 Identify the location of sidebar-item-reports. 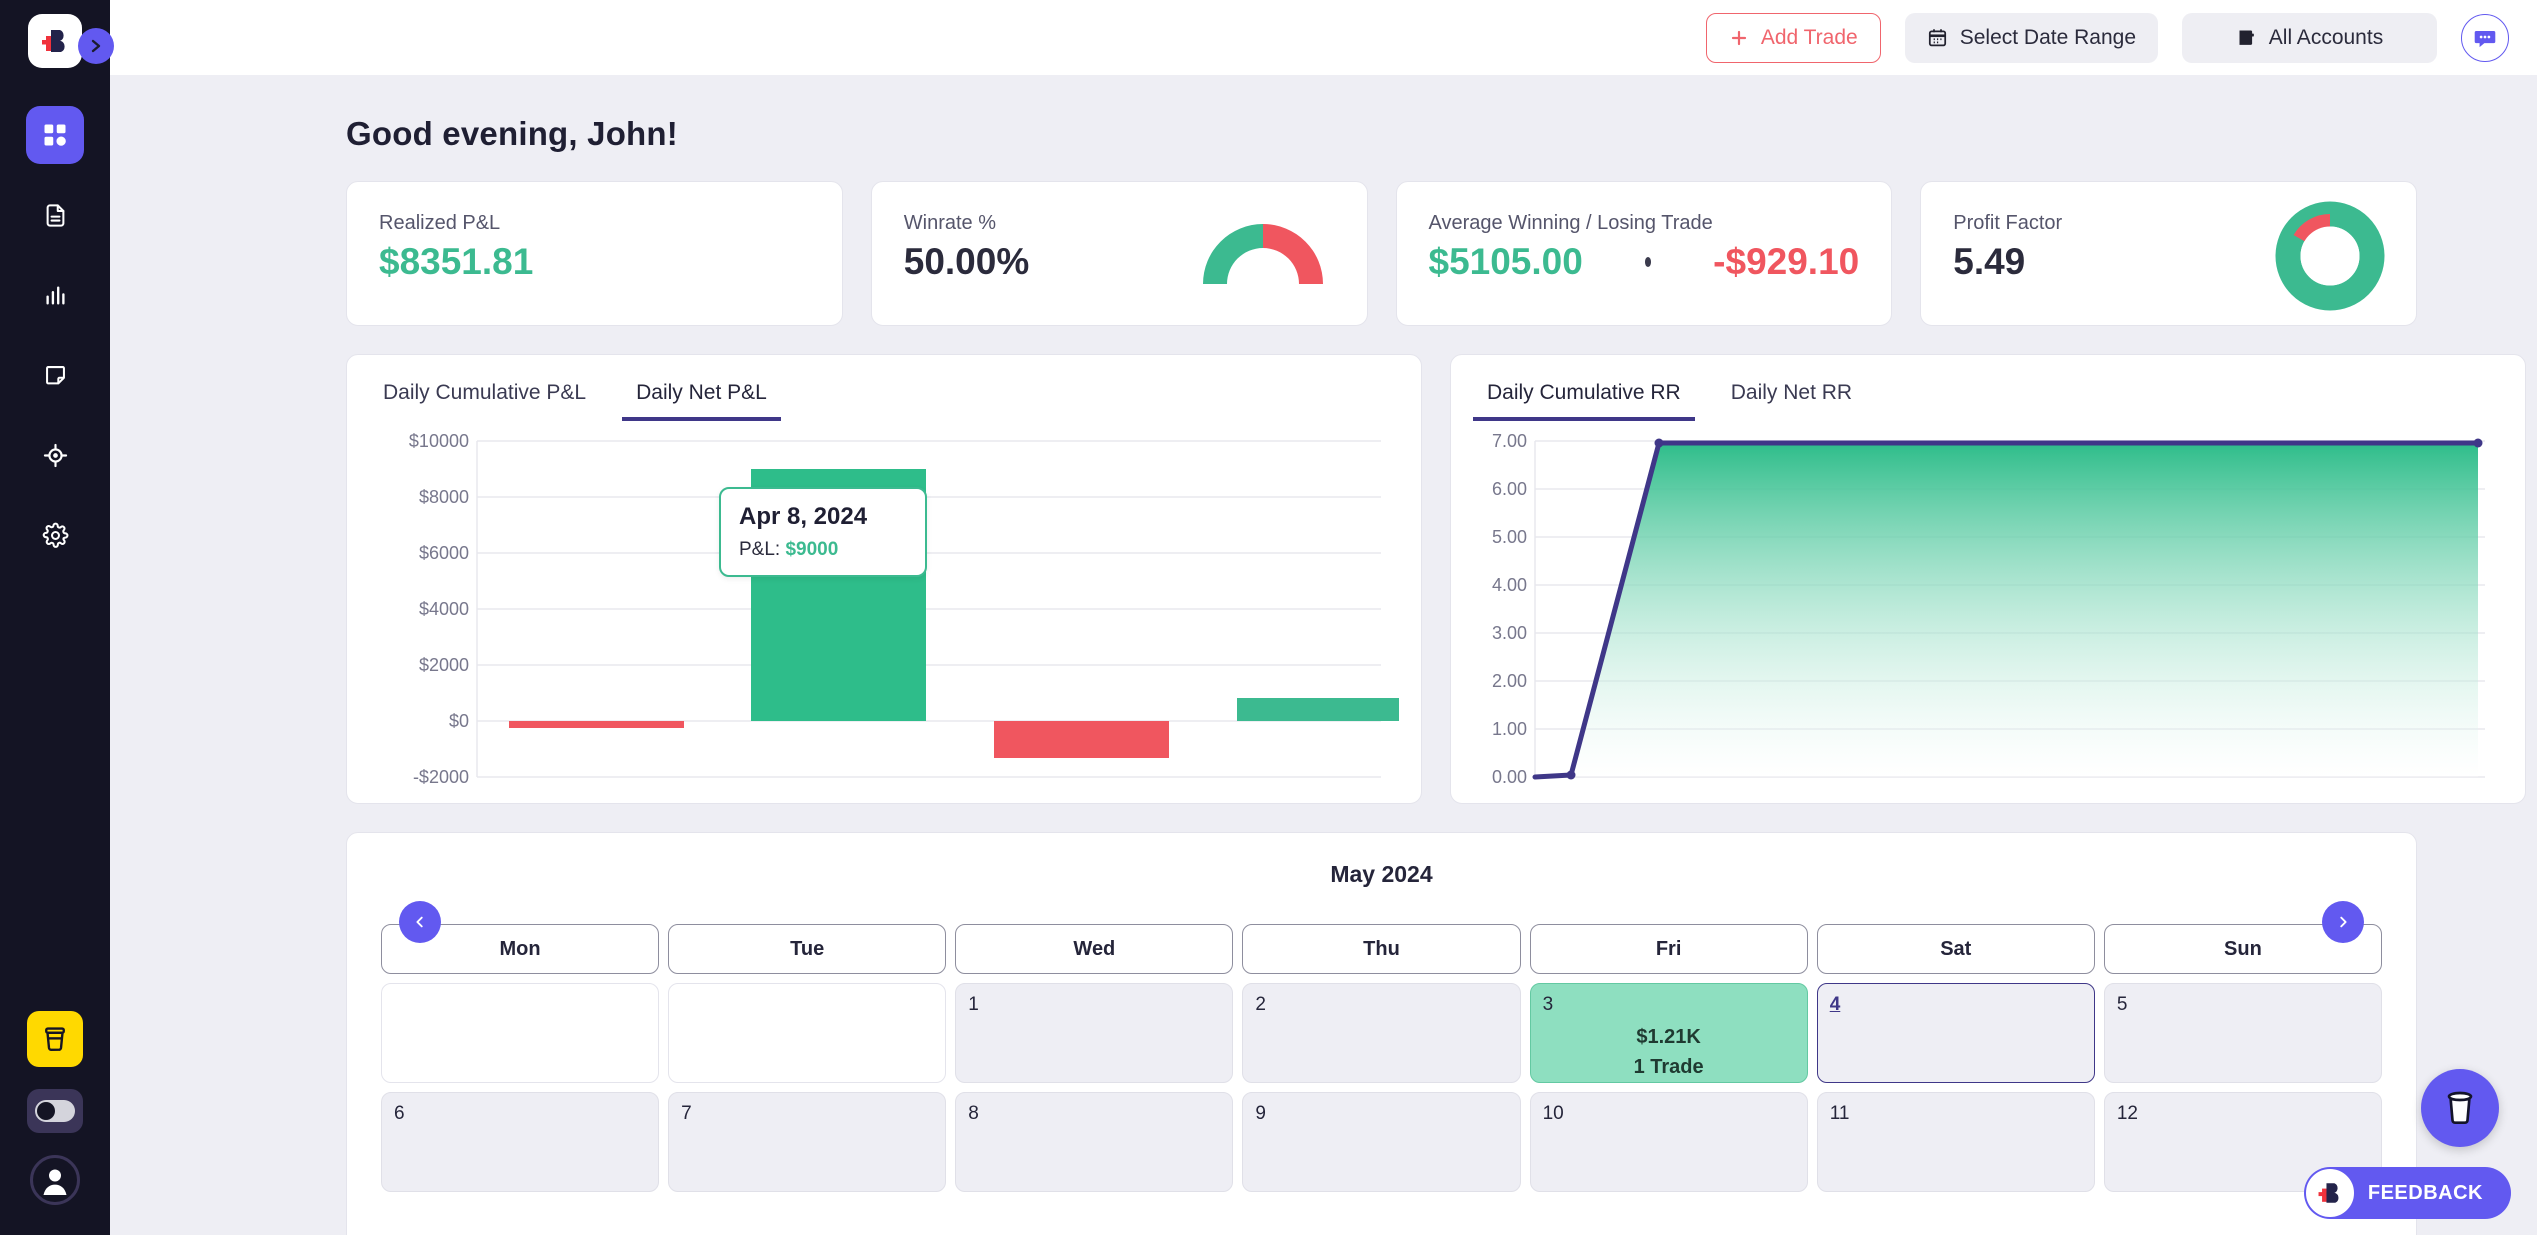
(55, 295).